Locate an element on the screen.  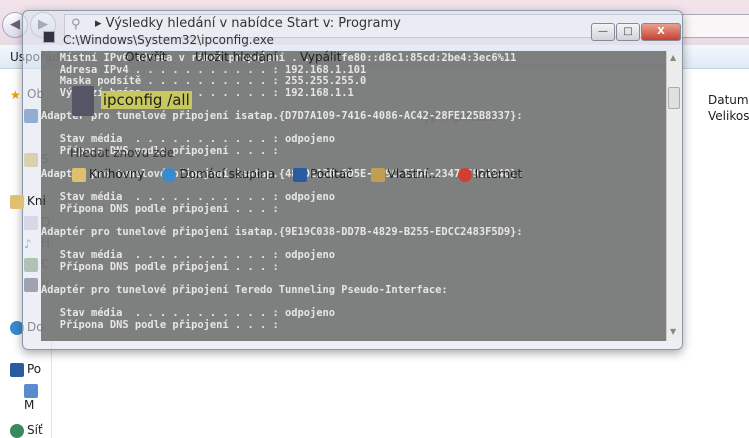
drive-icon is located at coordinates (31, 390).